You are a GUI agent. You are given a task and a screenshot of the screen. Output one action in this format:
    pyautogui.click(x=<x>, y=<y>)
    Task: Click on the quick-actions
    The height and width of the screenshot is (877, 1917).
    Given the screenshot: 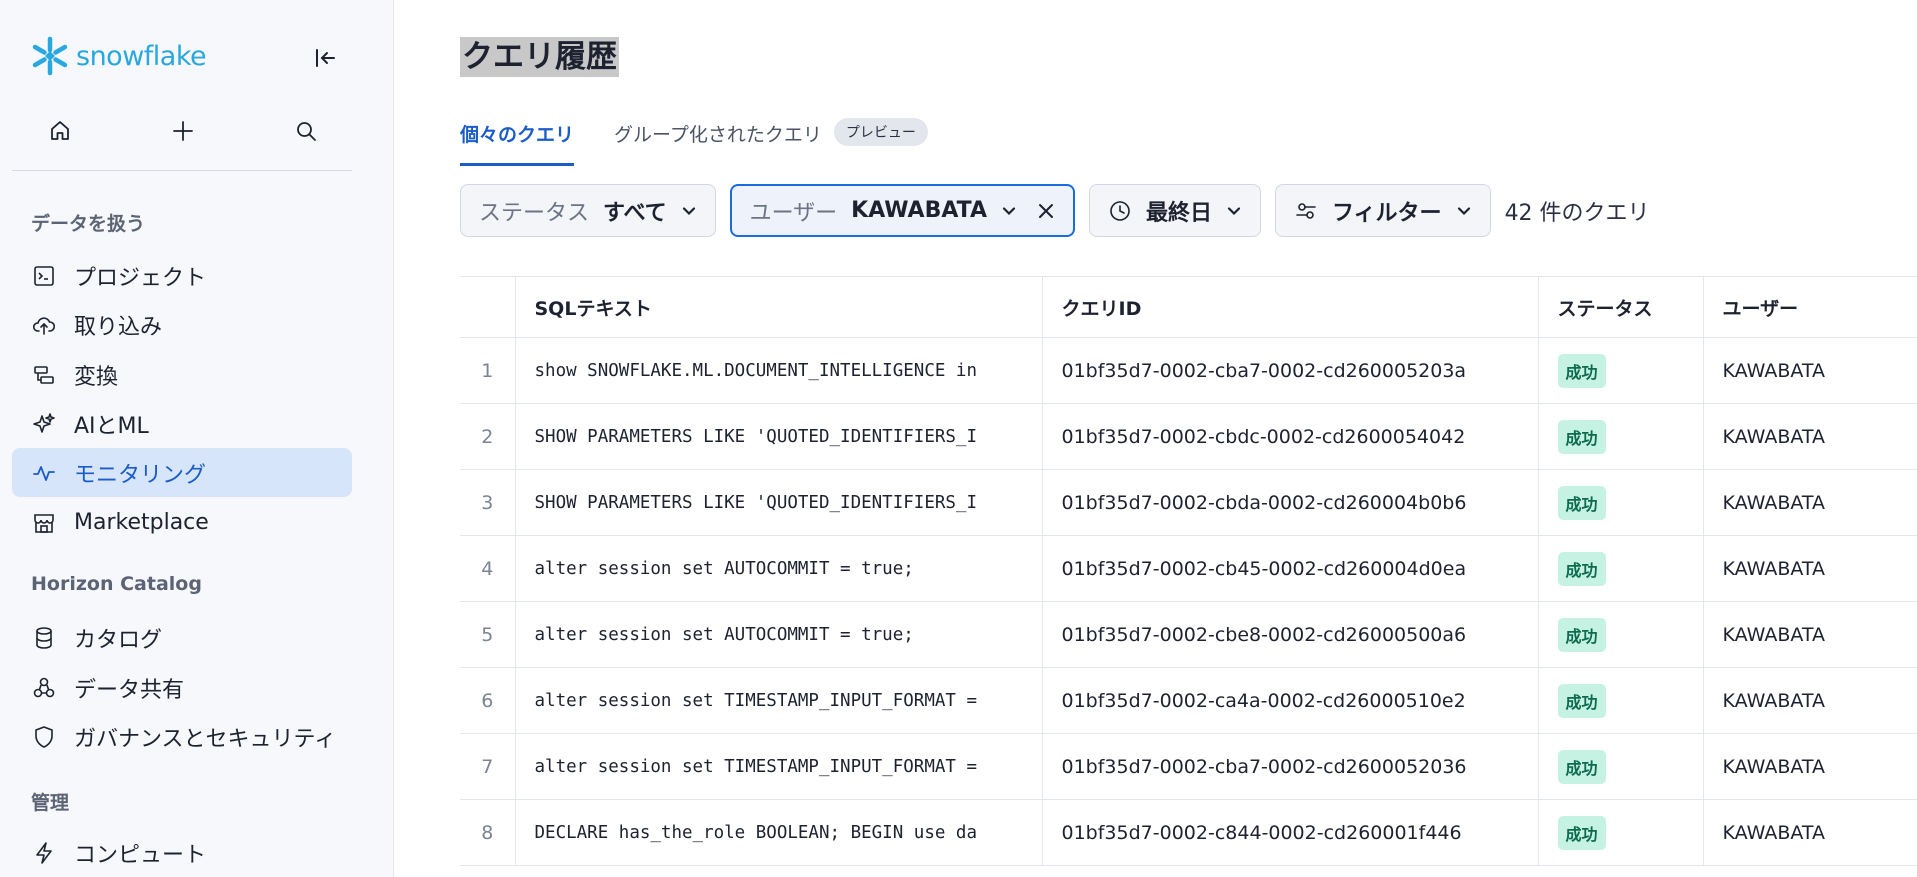 What is the action you would take?
    pyautogui.click(x=183, y=131)
    